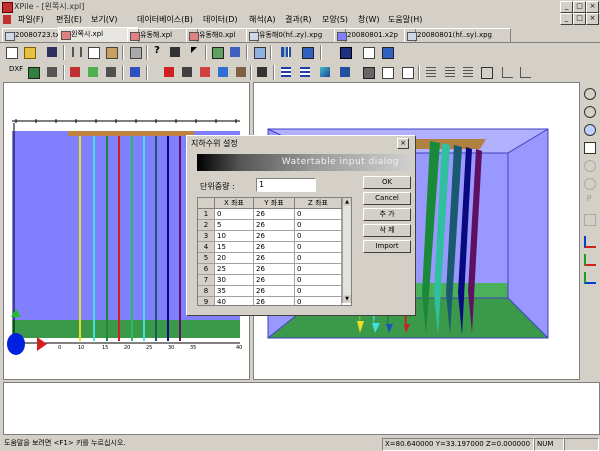 This screenshot has height=451, width=600. What do you see at coordinates (407, 72) in the screenshot?
I see `window-icon` at bounding box center [407, 72].